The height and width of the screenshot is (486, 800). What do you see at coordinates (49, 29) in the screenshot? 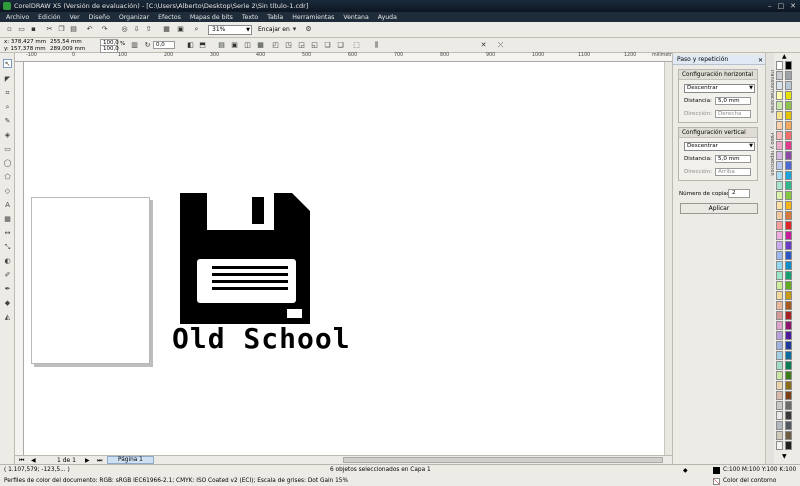
I see `cut-icon: ✂` at bounding box center [49, 29].